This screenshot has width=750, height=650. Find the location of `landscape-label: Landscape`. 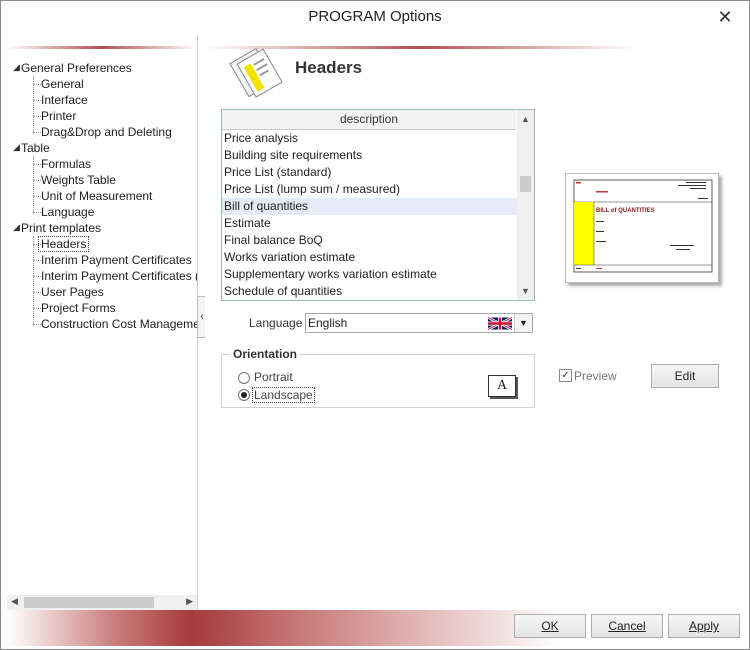

landscape-label: Landscape is located at coordinates (283, 395).